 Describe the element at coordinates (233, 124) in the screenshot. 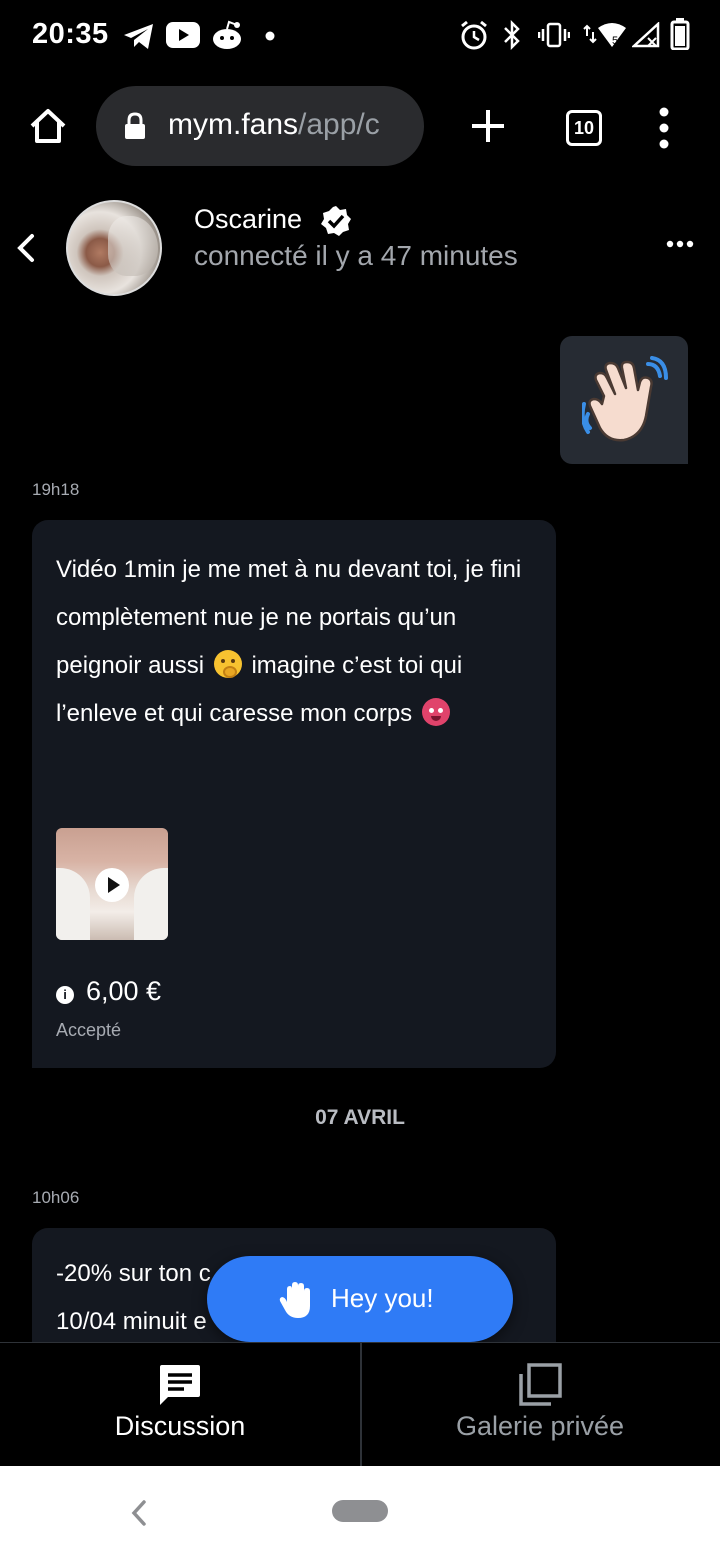

I see `url-host: mym.fans` at that location.